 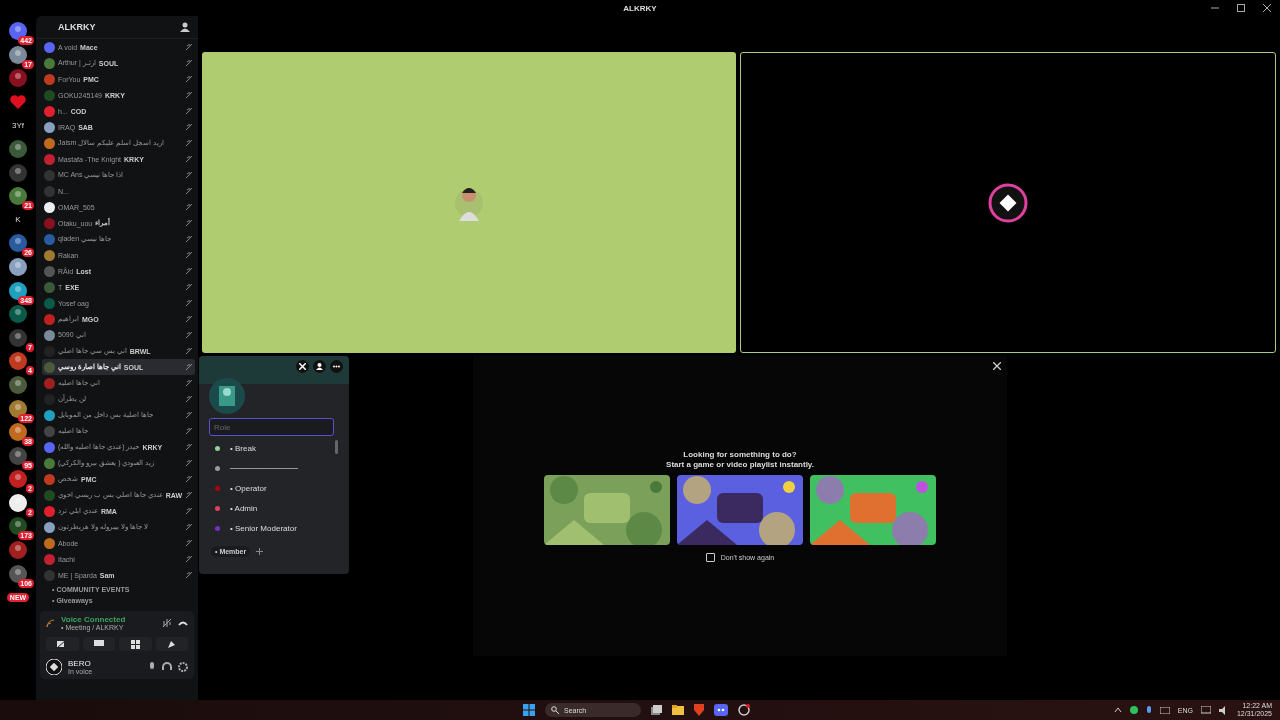 What do you see at coordinates (185, 27) in the screenshot?
I see `invite-icon` at bounding box center [185, 27].